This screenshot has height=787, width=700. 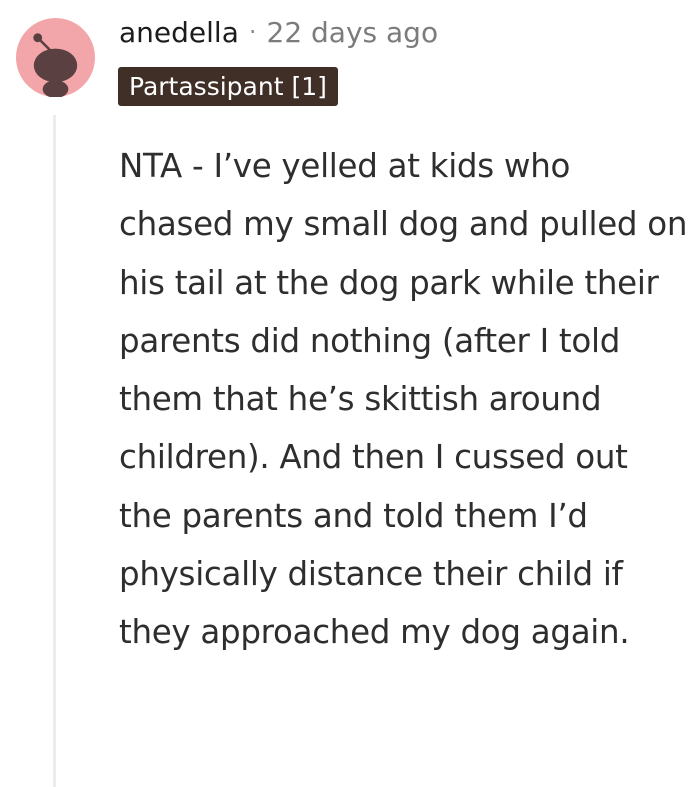 I want to click on username-link: anedella, so click(x=179, y=32).